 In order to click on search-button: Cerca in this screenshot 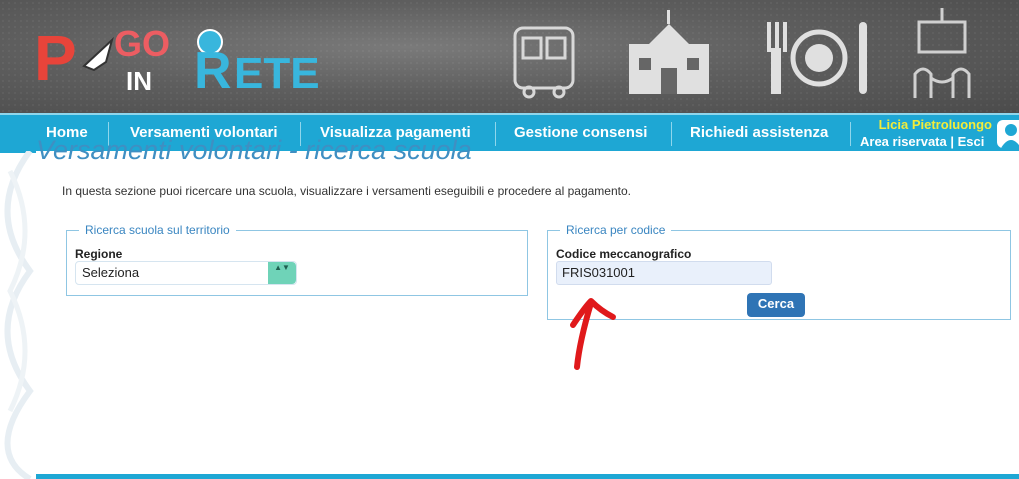, I will do `click(776, 305)`.